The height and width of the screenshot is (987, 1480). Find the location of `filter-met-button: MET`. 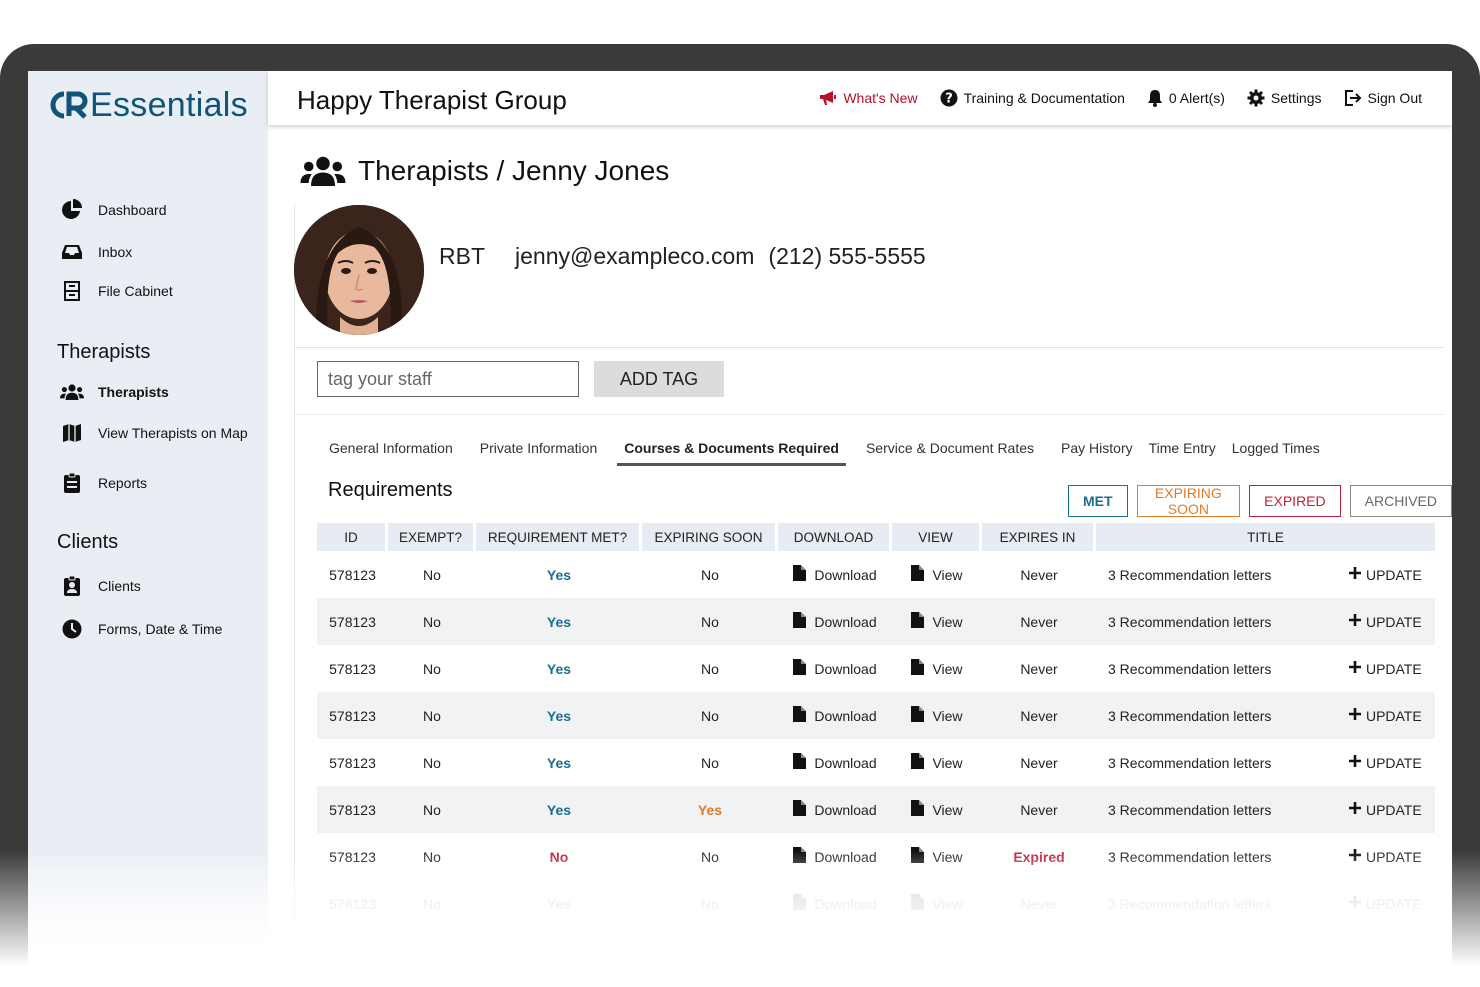

filter-met-button: MET is located at coordinates (1098, 501).